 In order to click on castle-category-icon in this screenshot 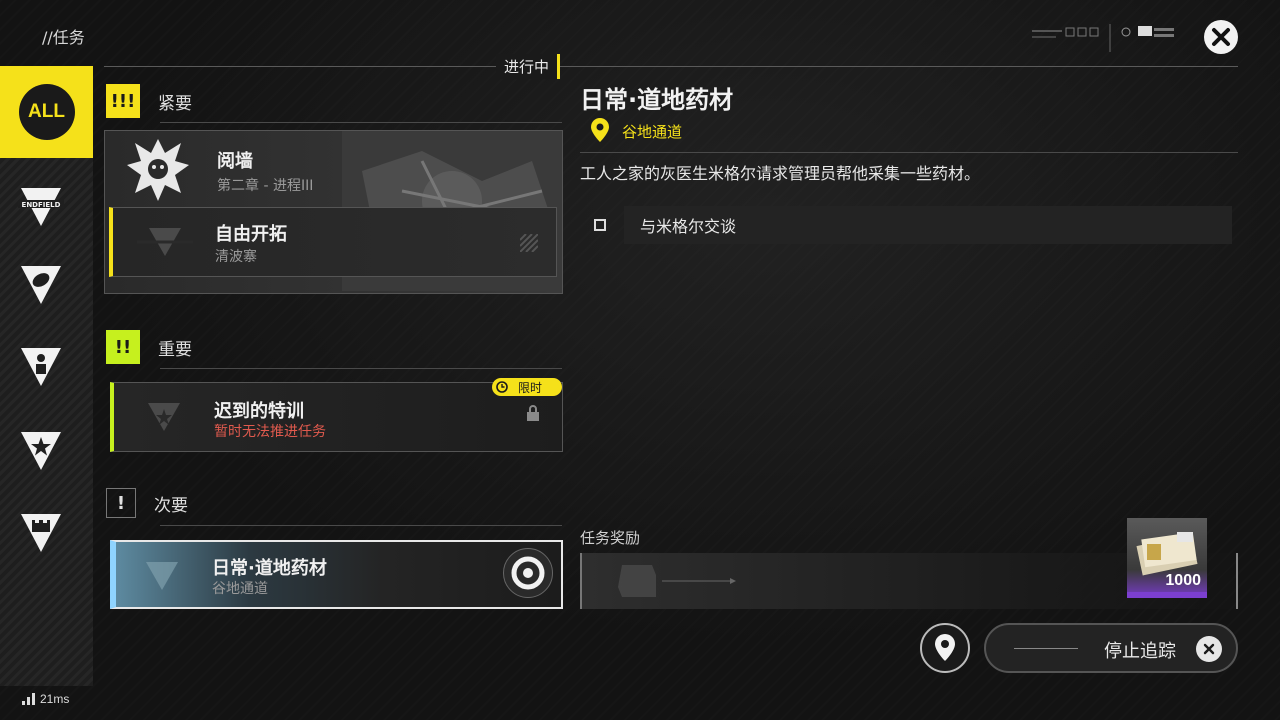, I will do `click(41, 533)`.